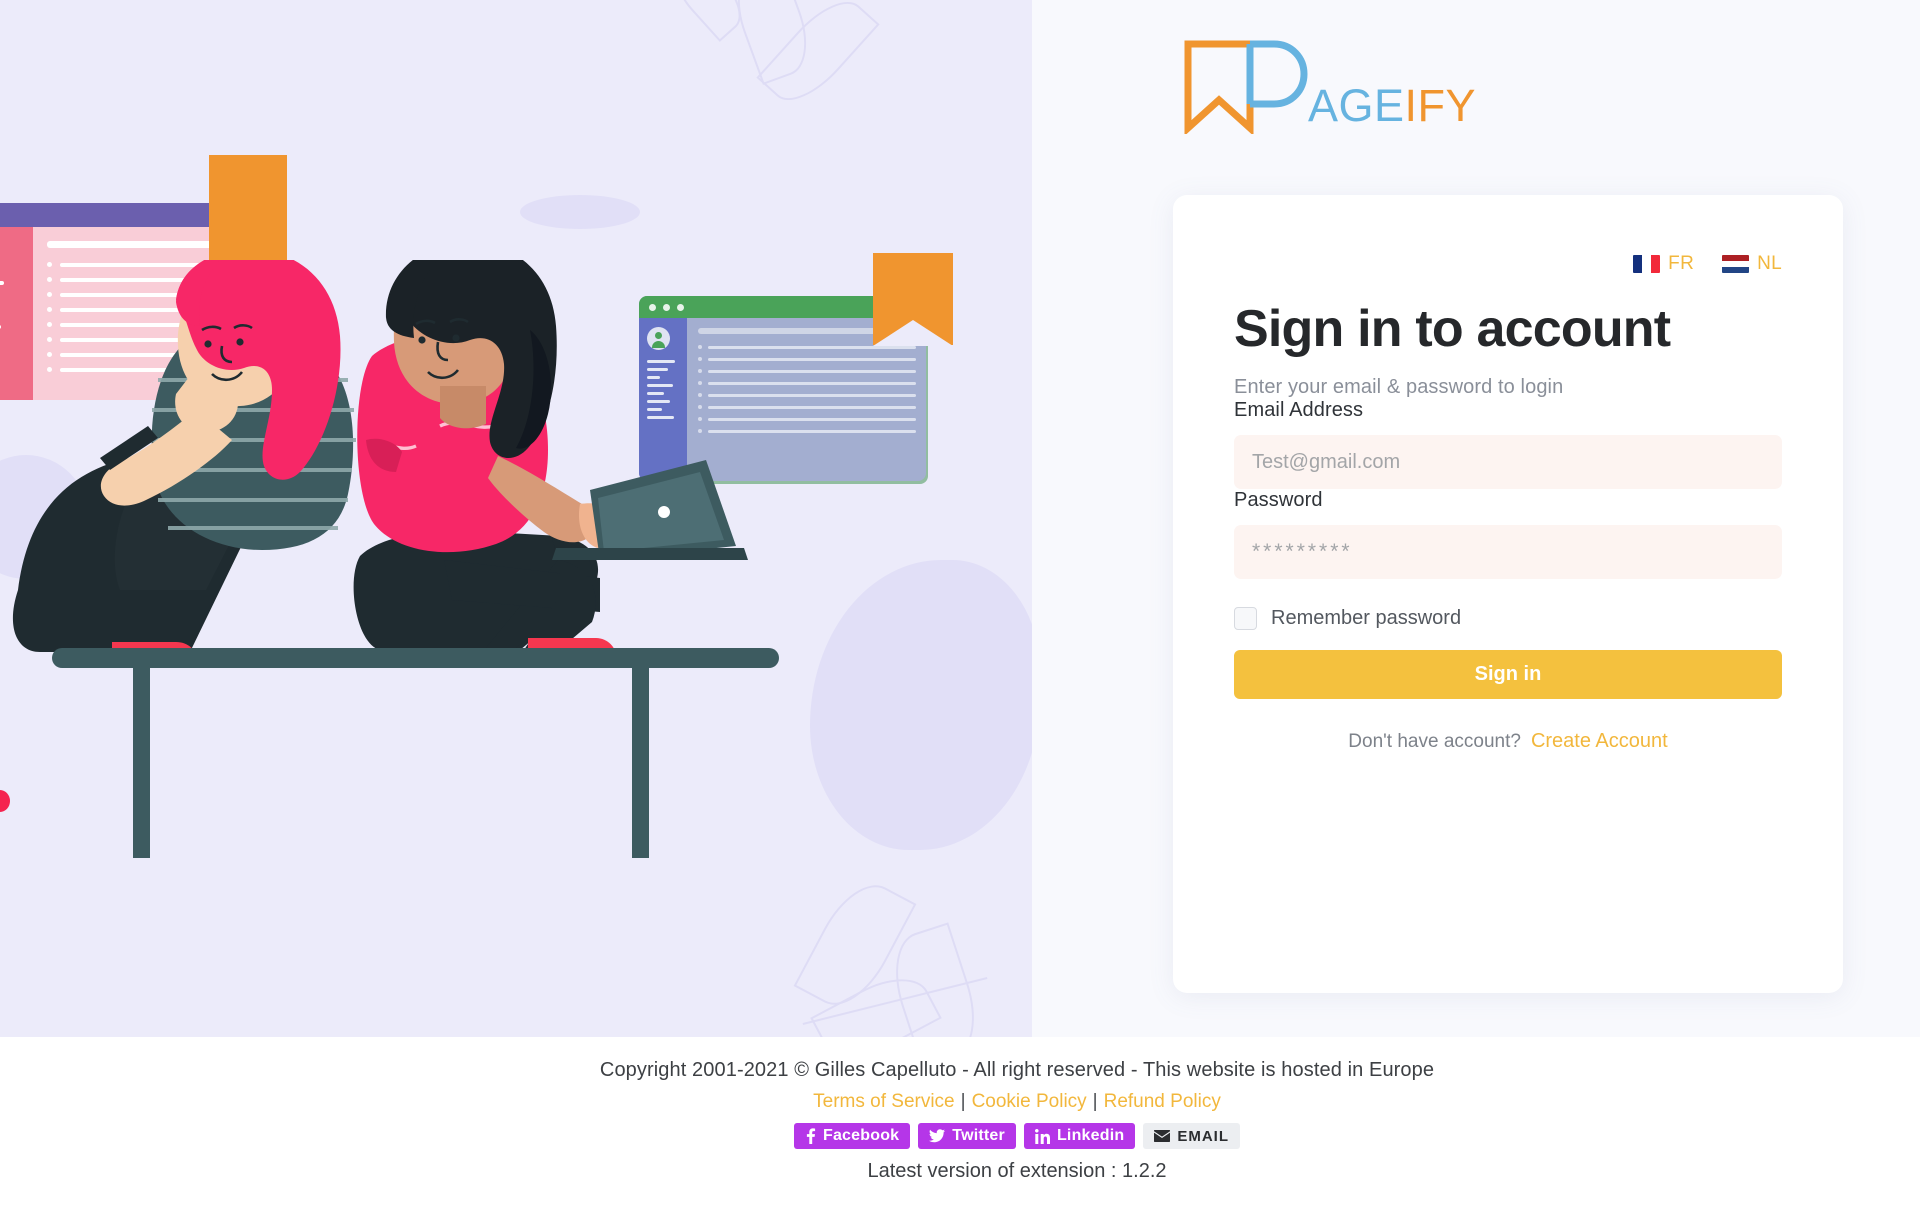 Image resolution: width=1920 pixels, height=1213 pixels. I want to click on share-linkedin-button: Linkedin, so click(1079, 1136).